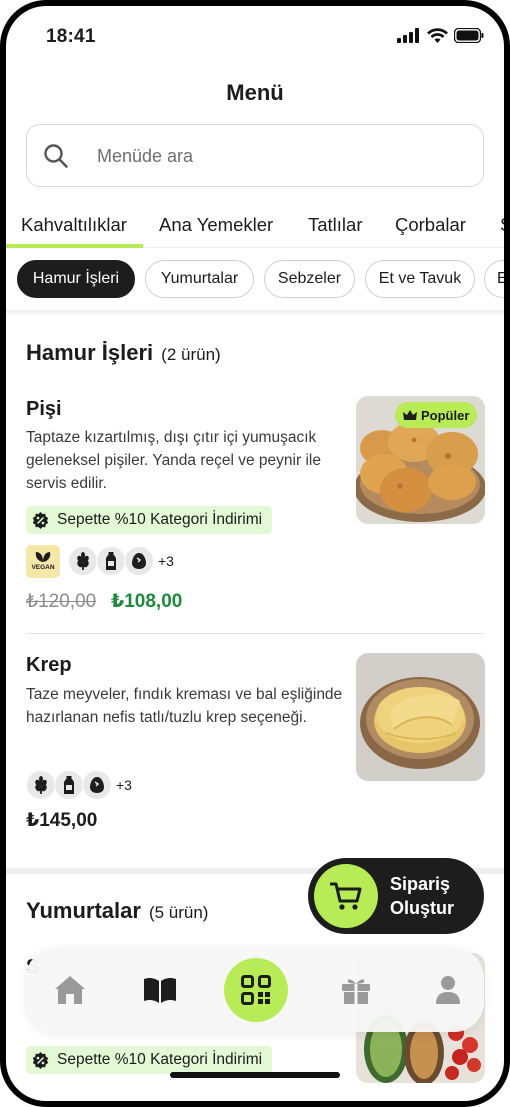 The image size is (510, 1107). I want to click on tags-krep: +3, so click(79, 785).